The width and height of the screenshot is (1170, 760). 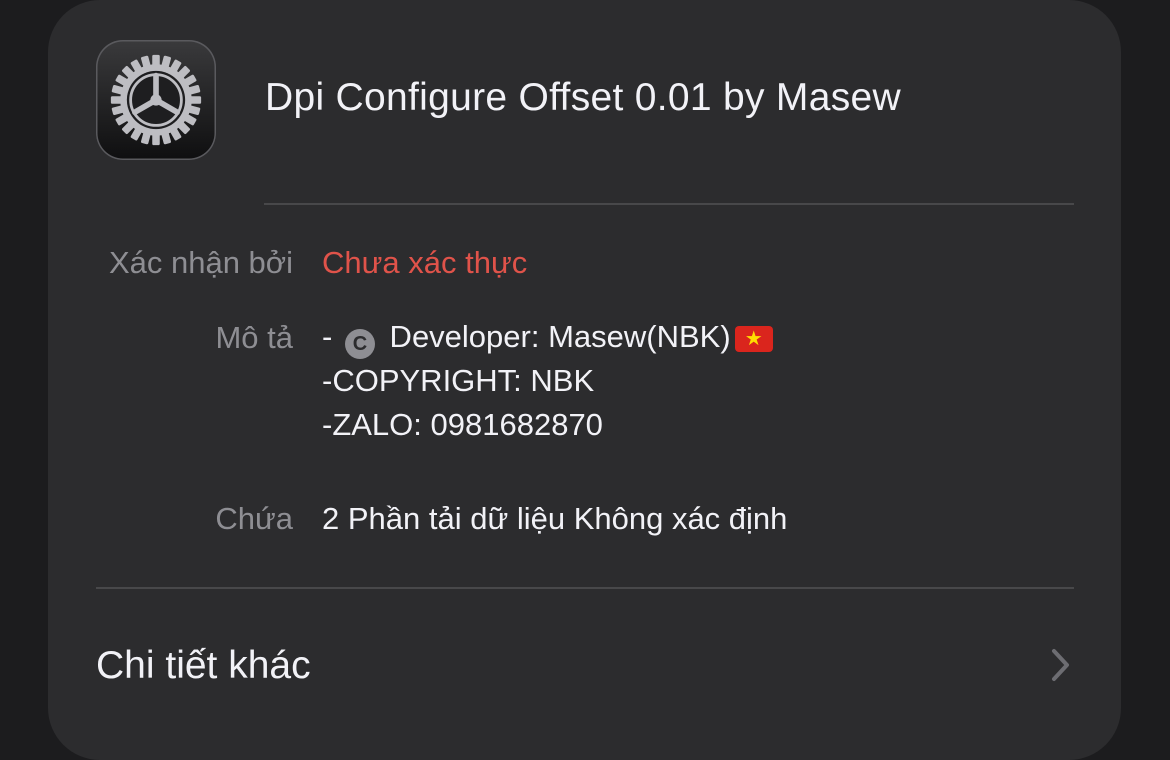 I want to click on more-details-label: Chi tiết khác, so click(x=203, y=665).